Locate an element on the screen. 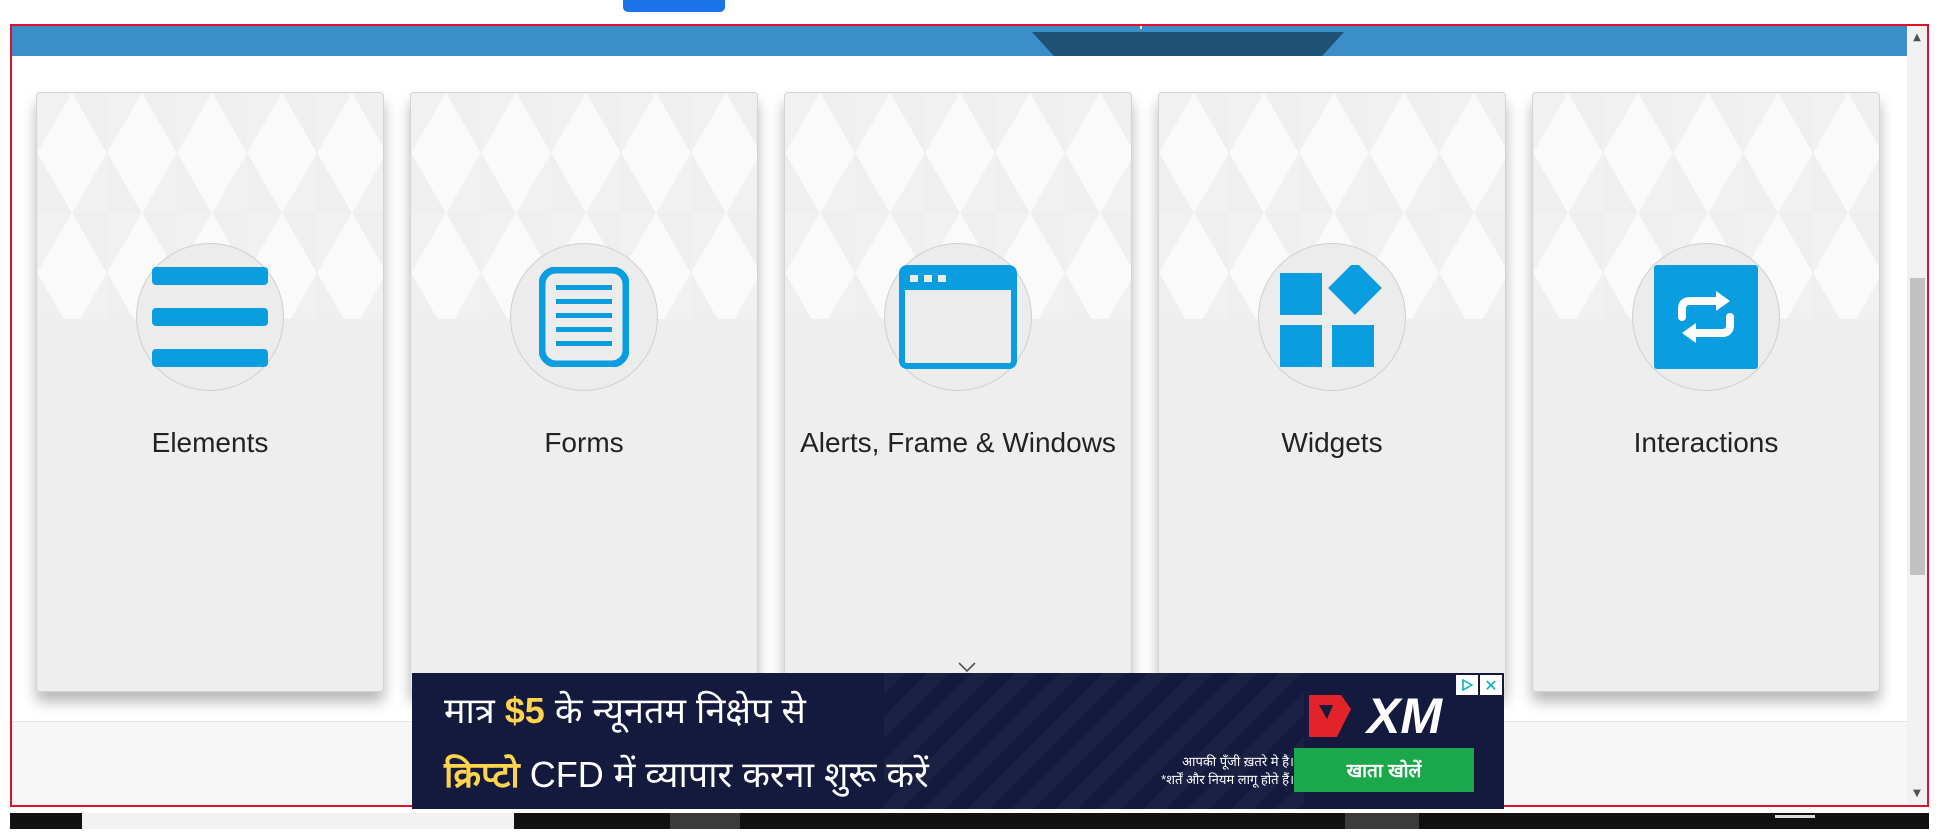 The image size is (1942, 833). swap-arrows-icon is located at coordinates (1706, 317).